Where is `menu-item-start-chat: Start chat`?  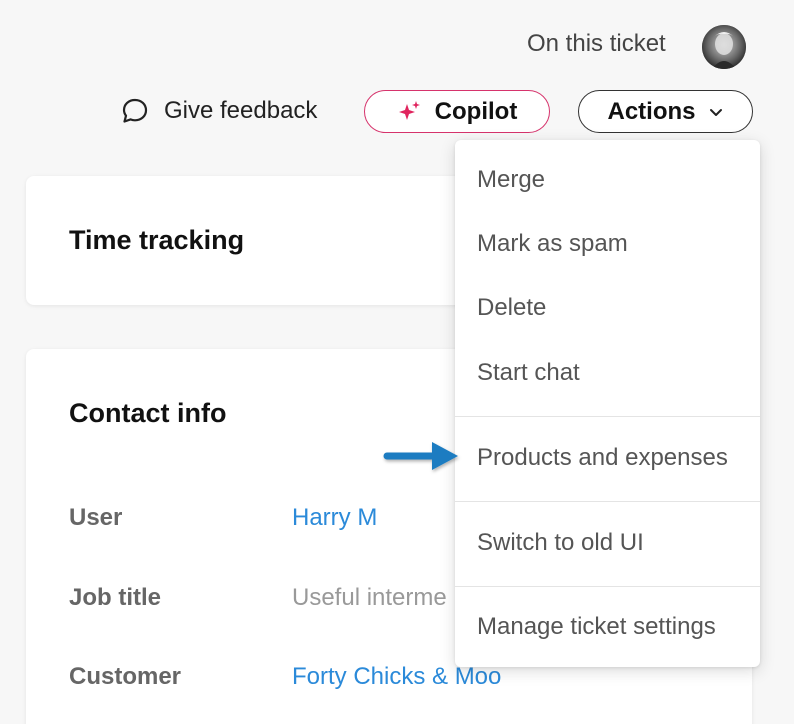 menu-item-start-chat: Start chat is located at coordinates (607, 373).